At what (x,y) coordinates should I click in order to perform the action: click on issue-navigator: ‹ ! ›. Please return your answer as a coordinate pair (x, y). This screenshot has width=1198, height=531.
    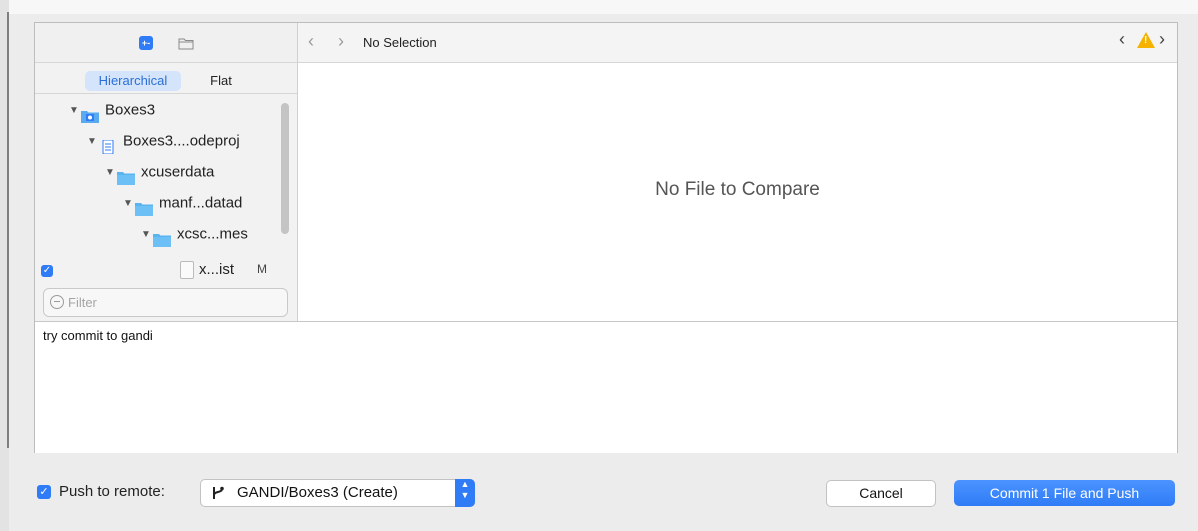
    Looking at the image, I should click on (1145, 41).